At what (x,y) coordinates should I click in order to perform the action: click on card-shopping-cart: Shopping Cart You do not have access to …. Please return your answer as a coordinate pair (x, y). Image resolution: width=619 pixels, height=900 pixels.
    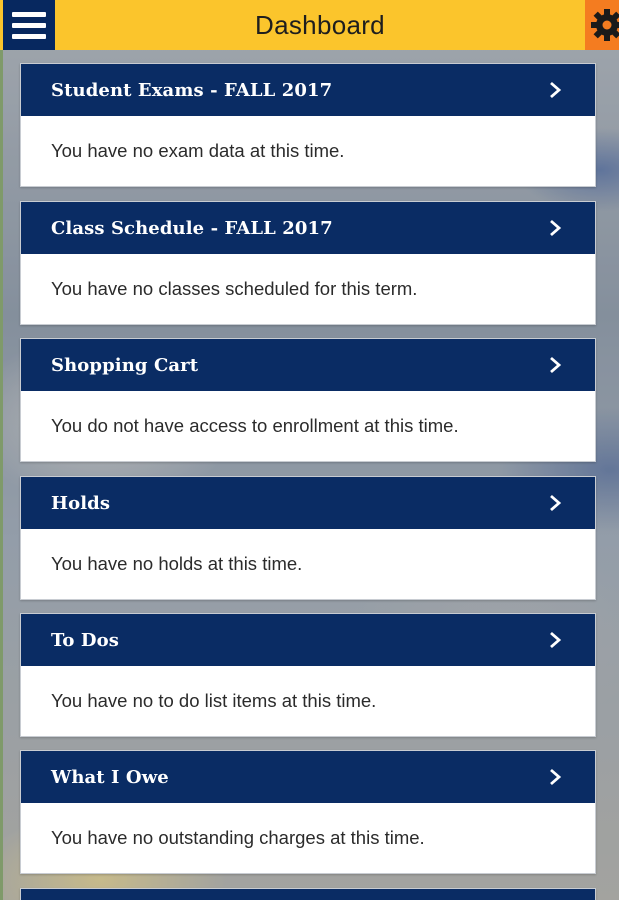
    Looking at the image, I should click on (308, 400).